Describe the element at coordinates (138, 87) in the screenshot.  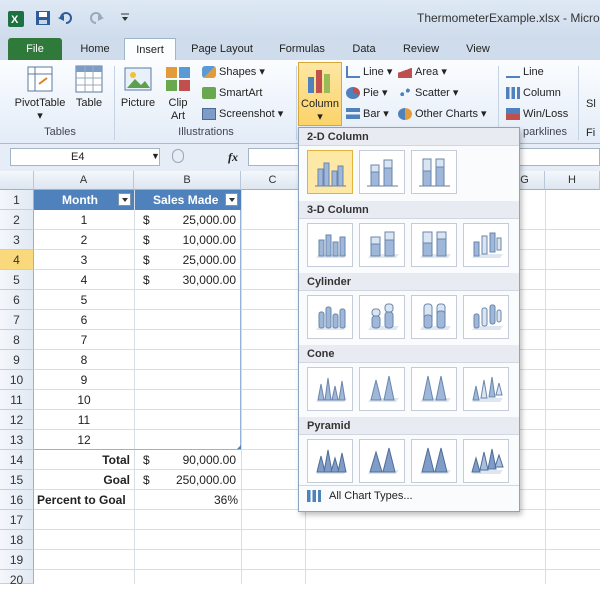
I see `picture-button: Picture` at that location.